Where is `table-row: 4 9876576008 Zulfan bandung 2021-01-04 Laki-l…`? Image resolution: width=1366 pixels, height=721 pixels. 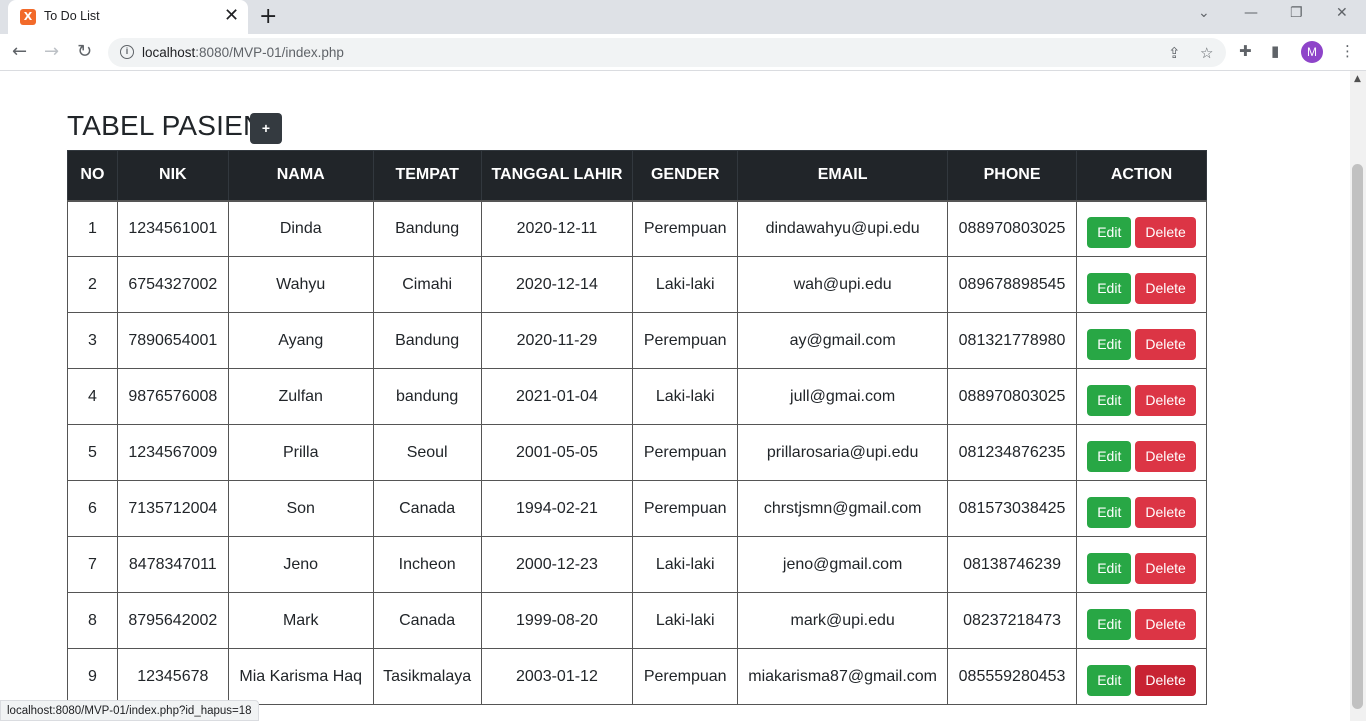 table-row: 4 9876576008 Zulfan bandung 2021-01-04 Laki-l… is located at coordinates (637, 396).